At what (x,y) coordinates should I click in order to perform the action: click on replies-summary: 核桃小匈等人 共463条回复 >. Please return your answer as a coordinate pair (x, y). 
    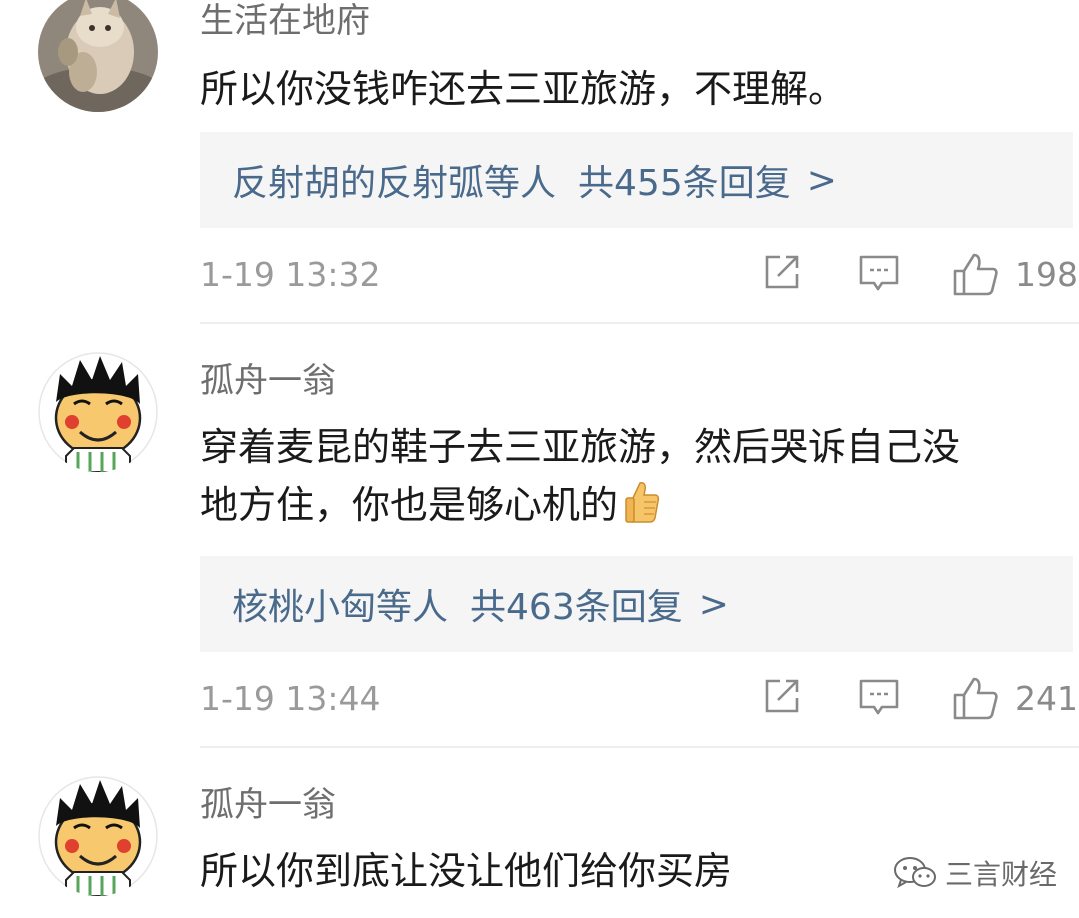
    Looking at the image, I should click on (636, 604).